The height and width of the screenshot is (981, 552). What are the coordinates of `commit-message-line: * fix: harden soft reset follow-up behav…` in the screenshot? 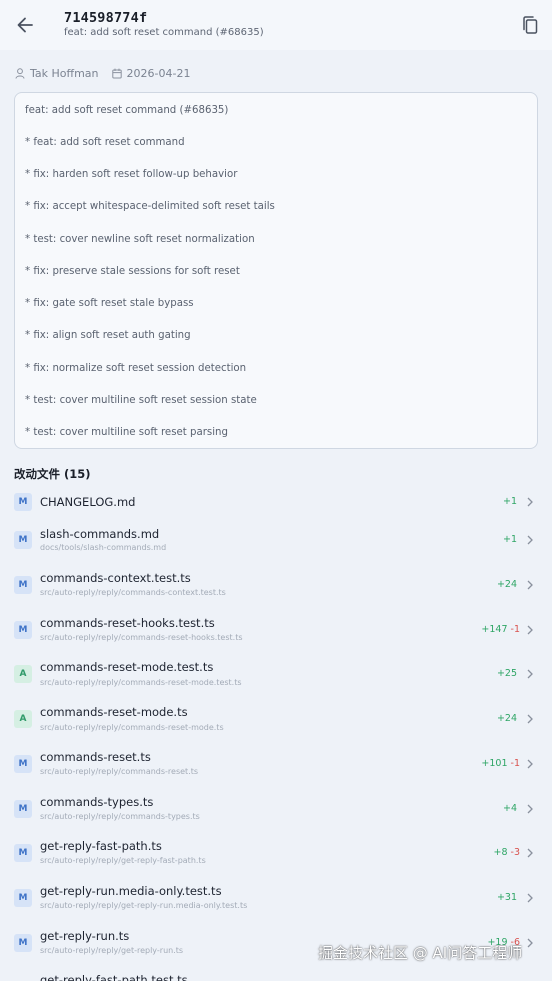 It's located at (131, 174).